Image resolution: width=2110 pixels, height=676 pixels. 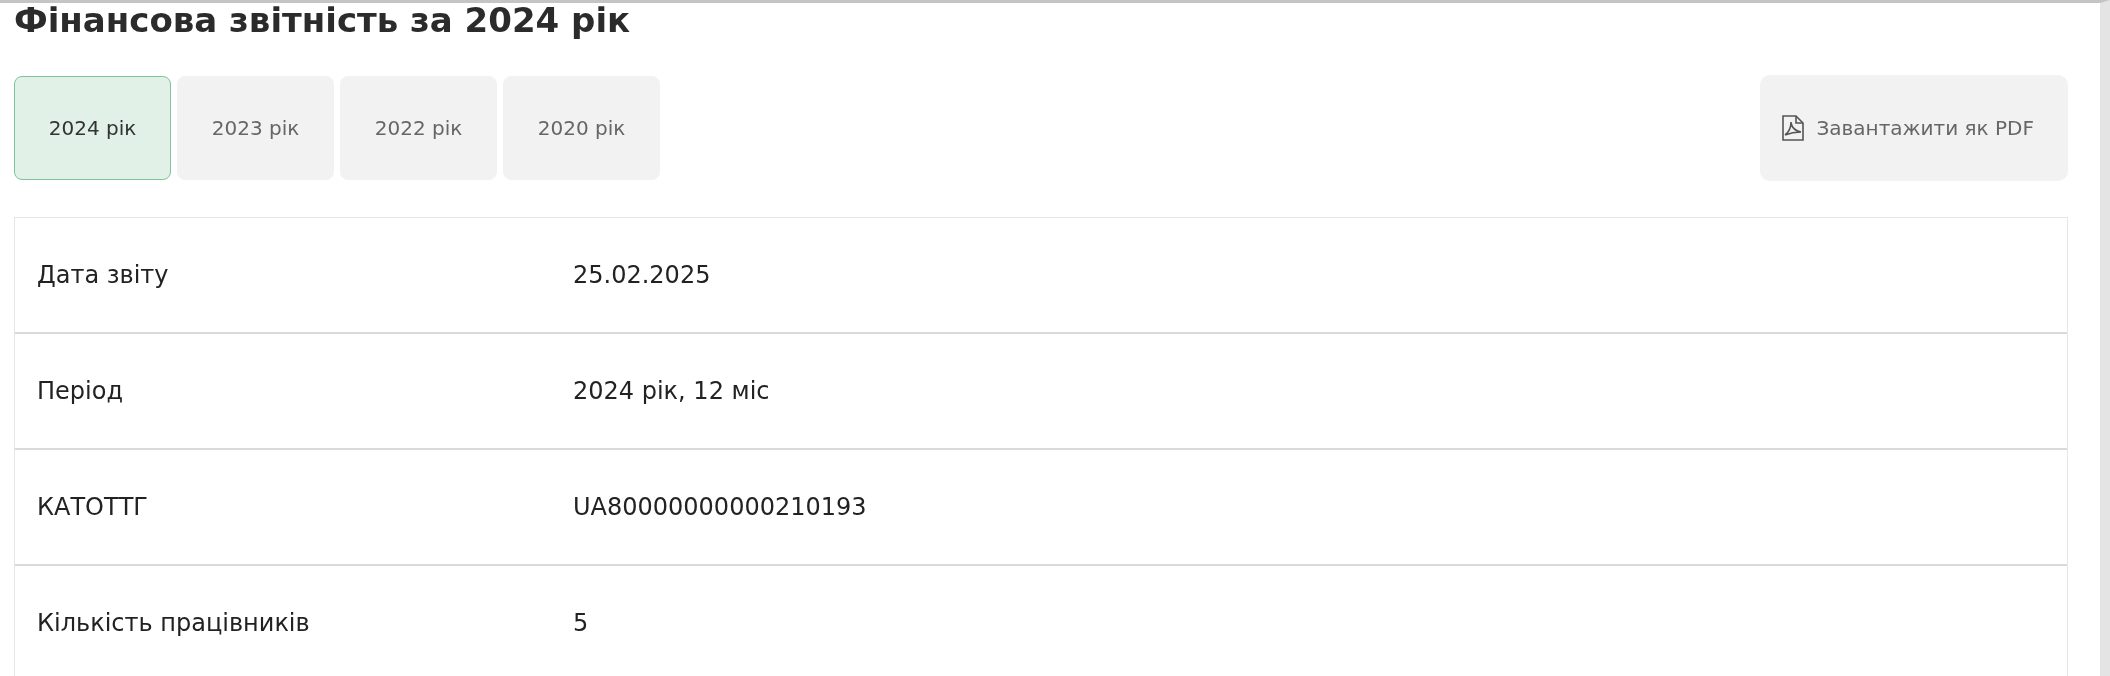 I want to click on field-label: Період, so click(x=80, y=391).